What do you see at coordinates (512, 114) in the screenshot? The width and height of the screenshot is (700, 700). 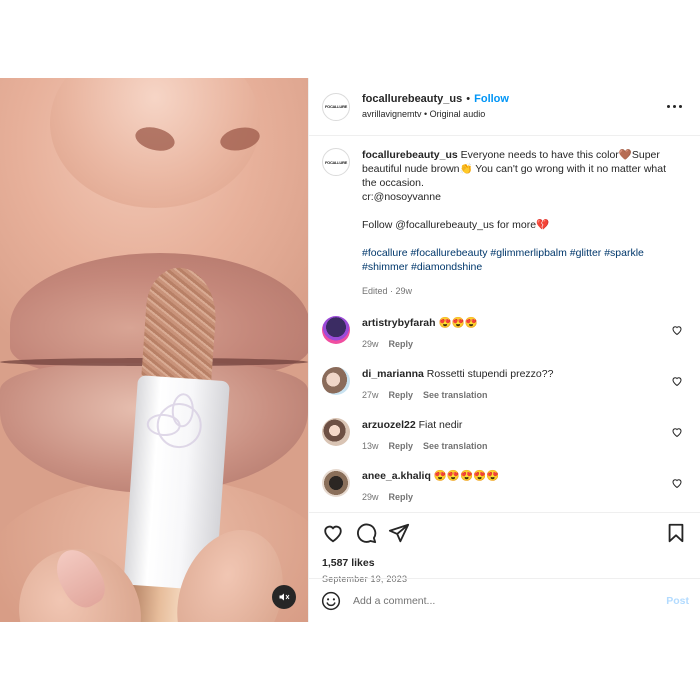 I see `audio-link: avrillavignemtv • Original audio` at bounding box center [512, 114].